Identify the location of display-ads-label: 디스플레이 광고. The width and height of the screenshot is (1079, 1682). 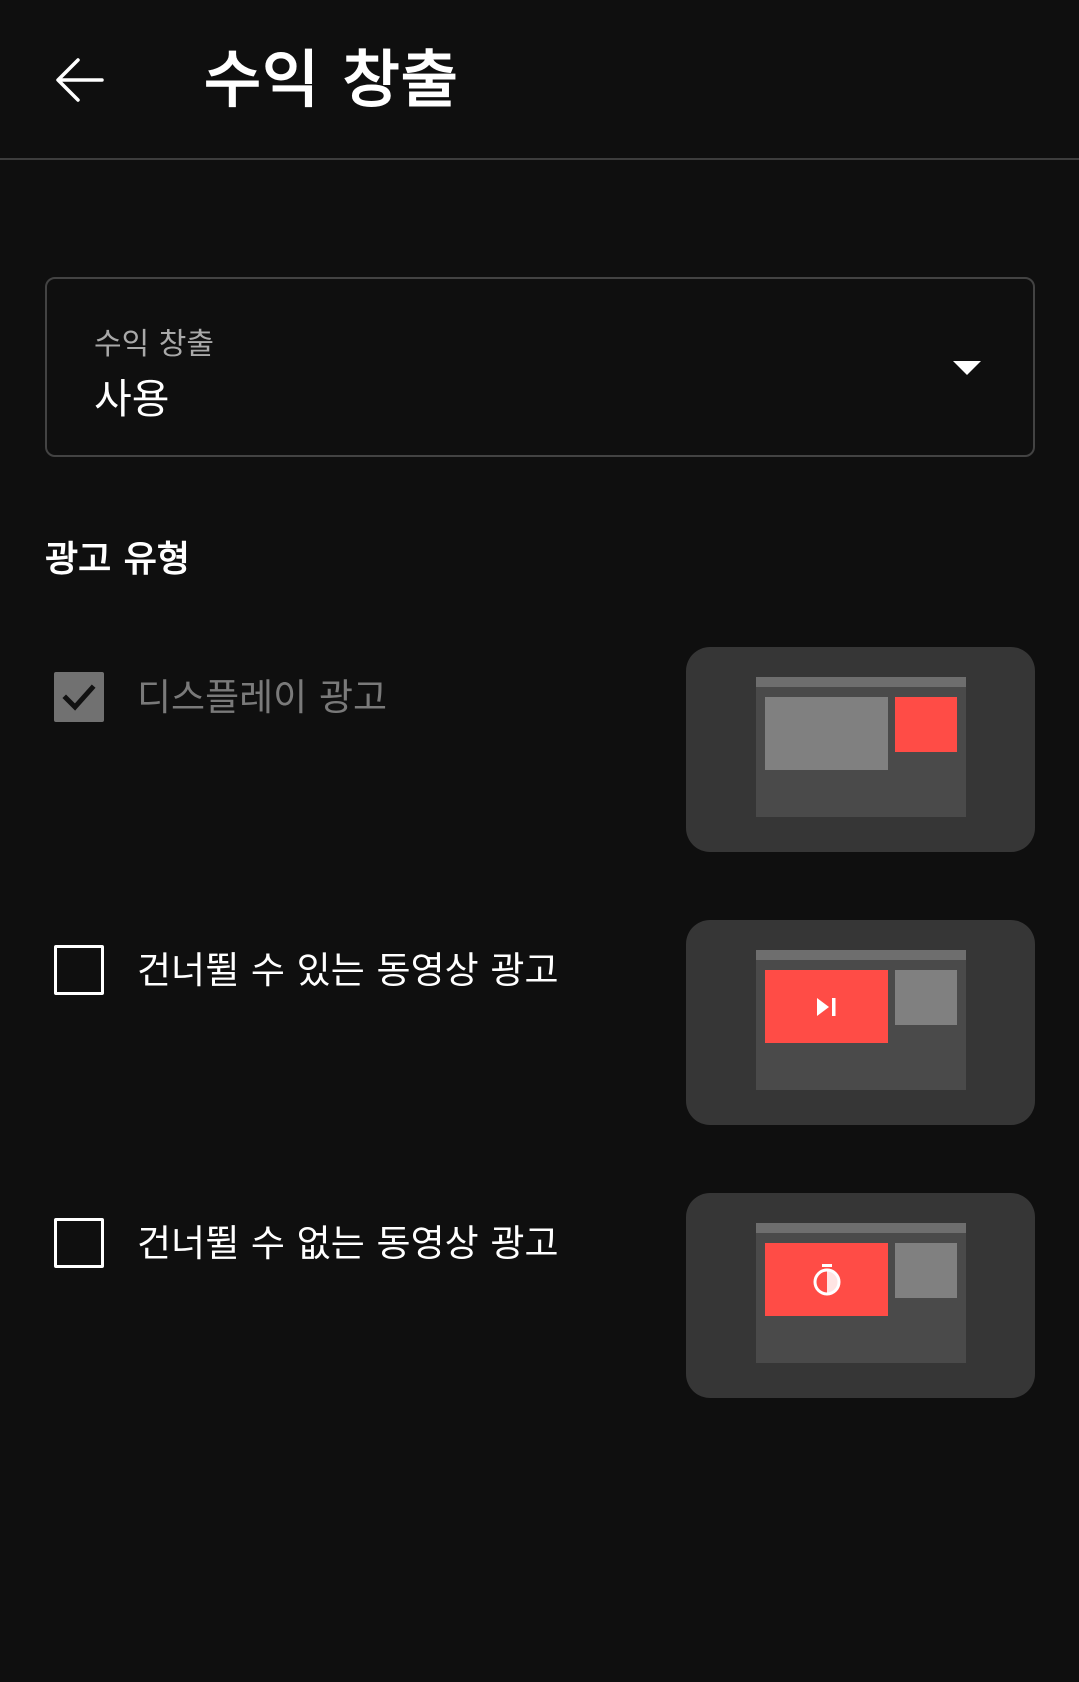
(262, 698).